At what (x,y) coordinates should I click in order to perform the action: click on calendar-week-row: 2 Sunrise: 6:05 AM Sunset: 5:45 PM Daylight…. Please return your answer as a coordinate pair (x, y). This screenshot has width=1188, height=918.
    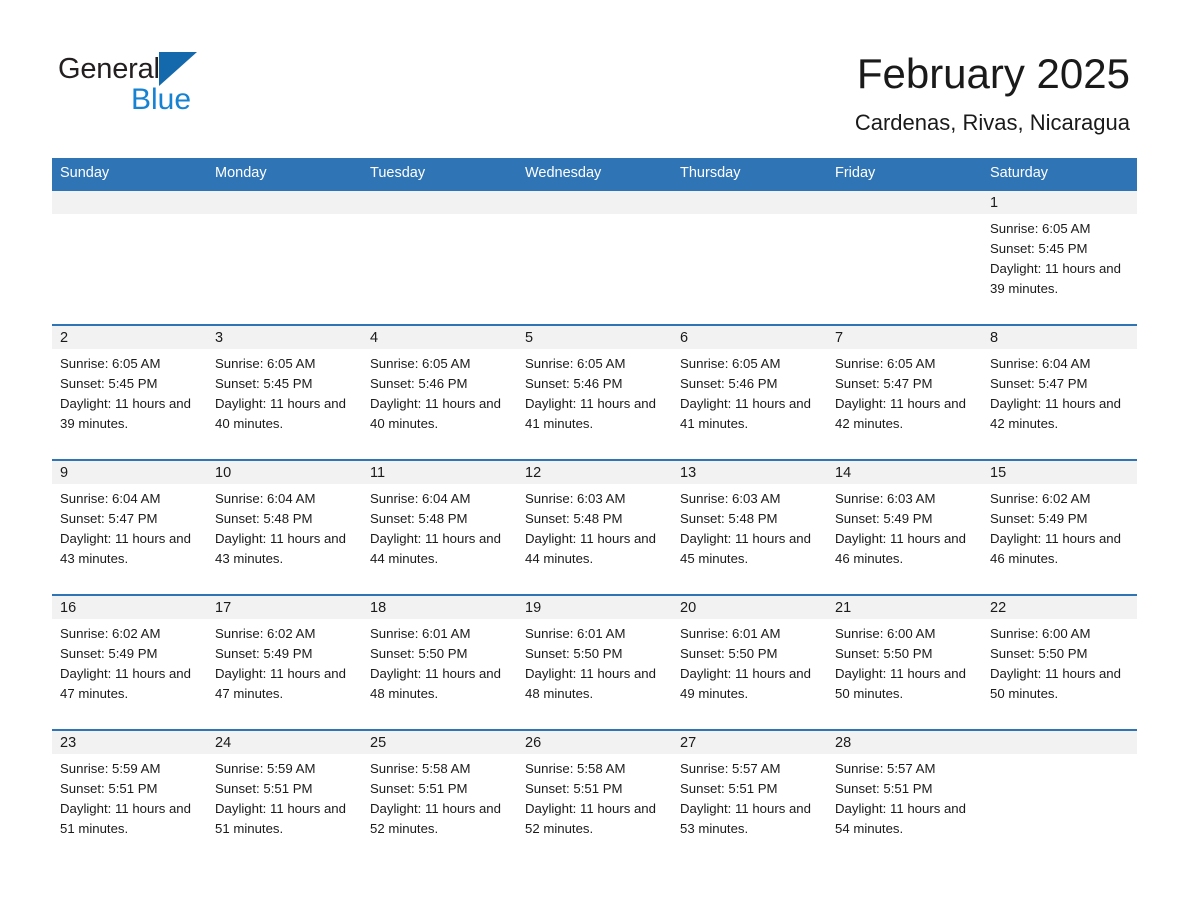
    Looking at the image, I should click on (594, 391).